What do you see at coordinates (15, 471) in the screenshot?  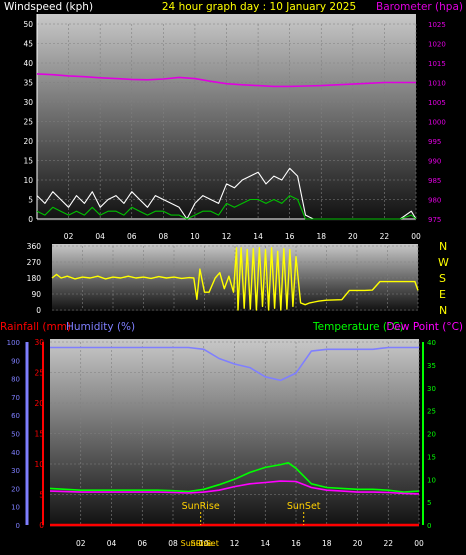 I see `humidity-y-tick-label: 30` at bounding box center [15, 471].